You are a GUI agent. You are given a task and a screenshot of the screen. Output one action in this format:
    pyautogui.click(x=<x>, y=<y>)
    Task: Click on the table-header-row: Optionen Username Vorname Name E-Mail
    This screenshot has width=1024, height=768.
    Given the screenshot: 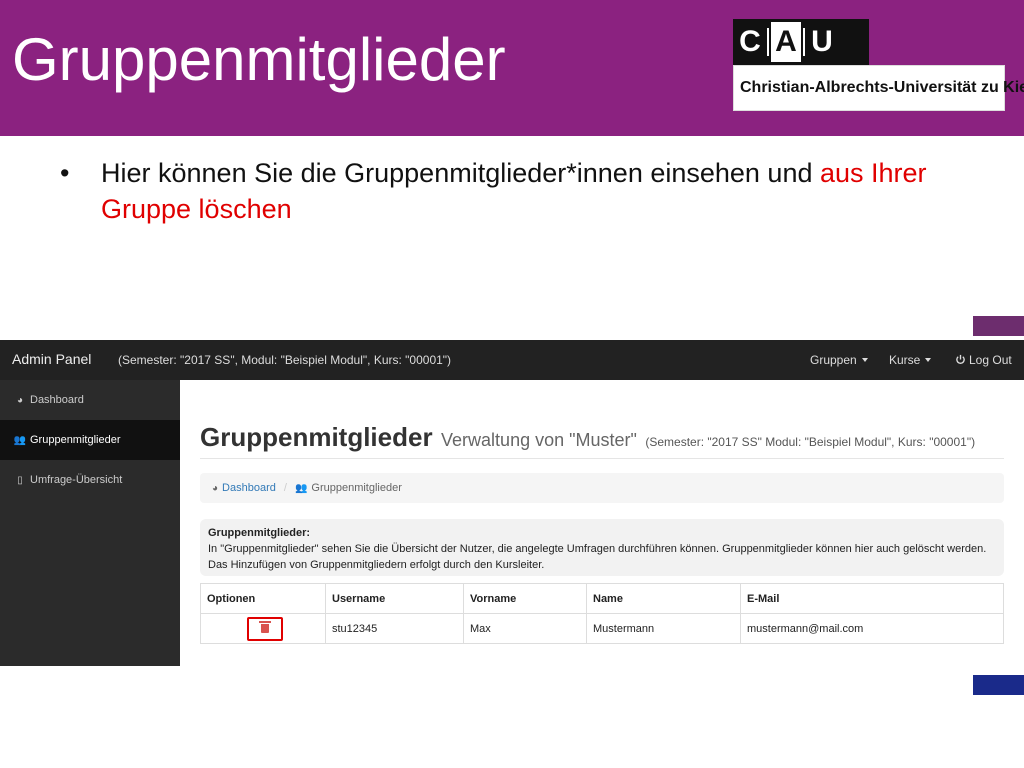 What is the action you would take?
    pyautogui.click(x=602, y=598)
    